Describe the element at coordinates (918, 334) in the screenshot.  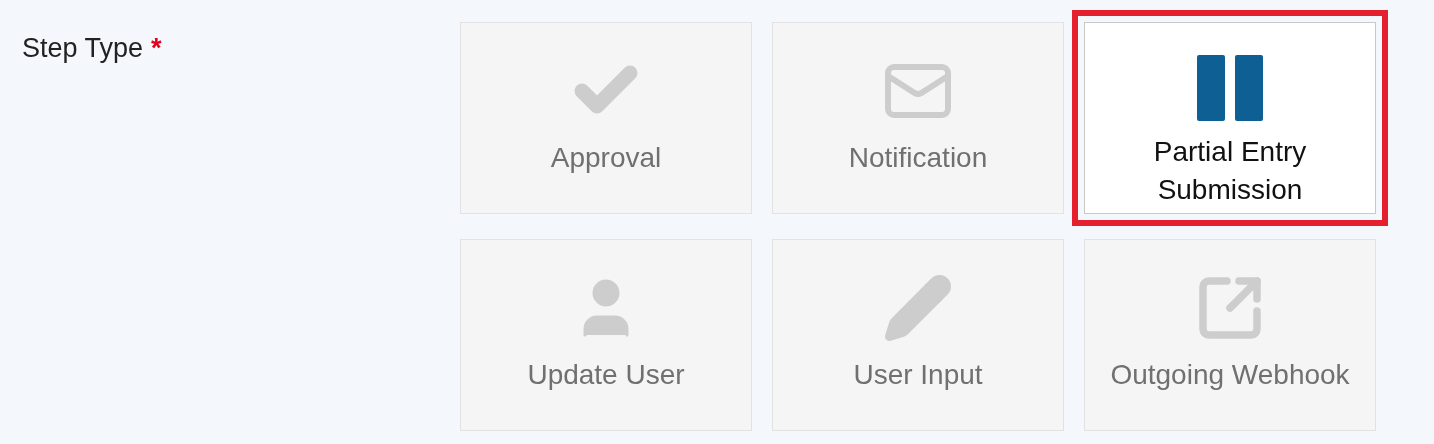
I see `step-type-tile: User Input` at that location.